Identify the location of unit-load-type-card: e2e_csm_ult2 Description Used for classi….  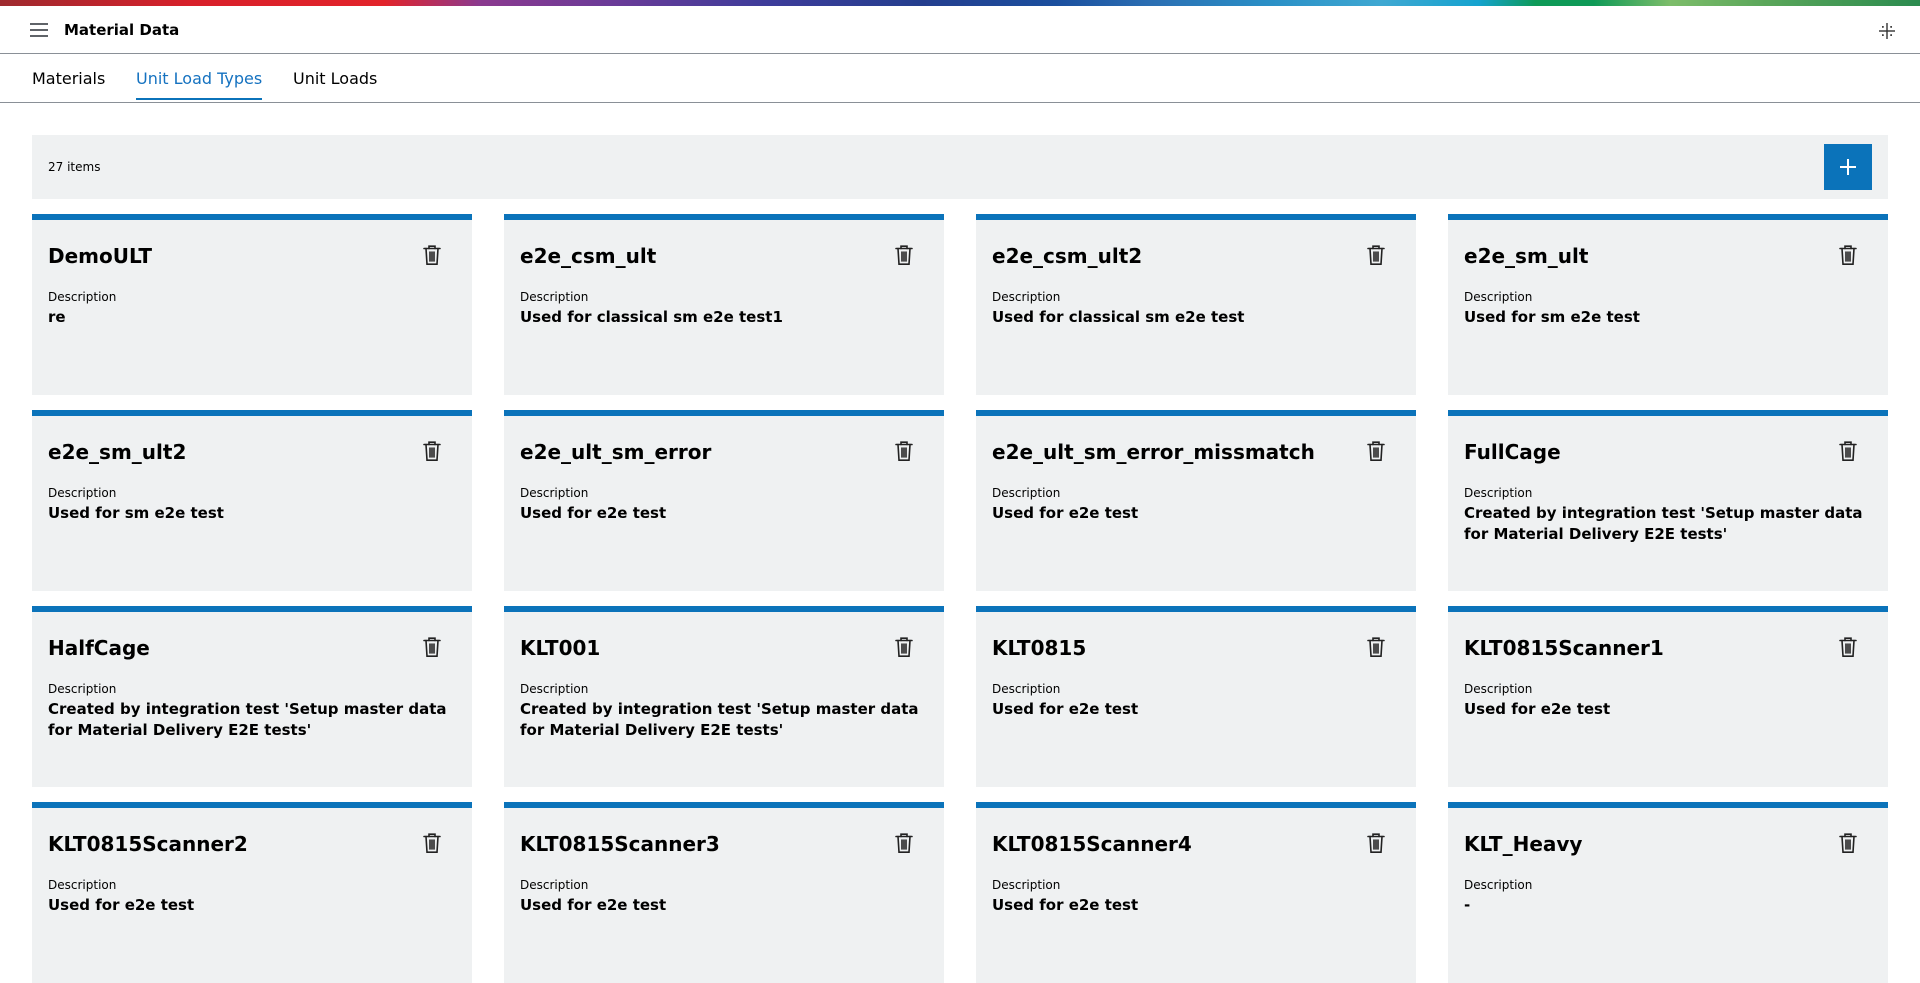
(1196, 304).